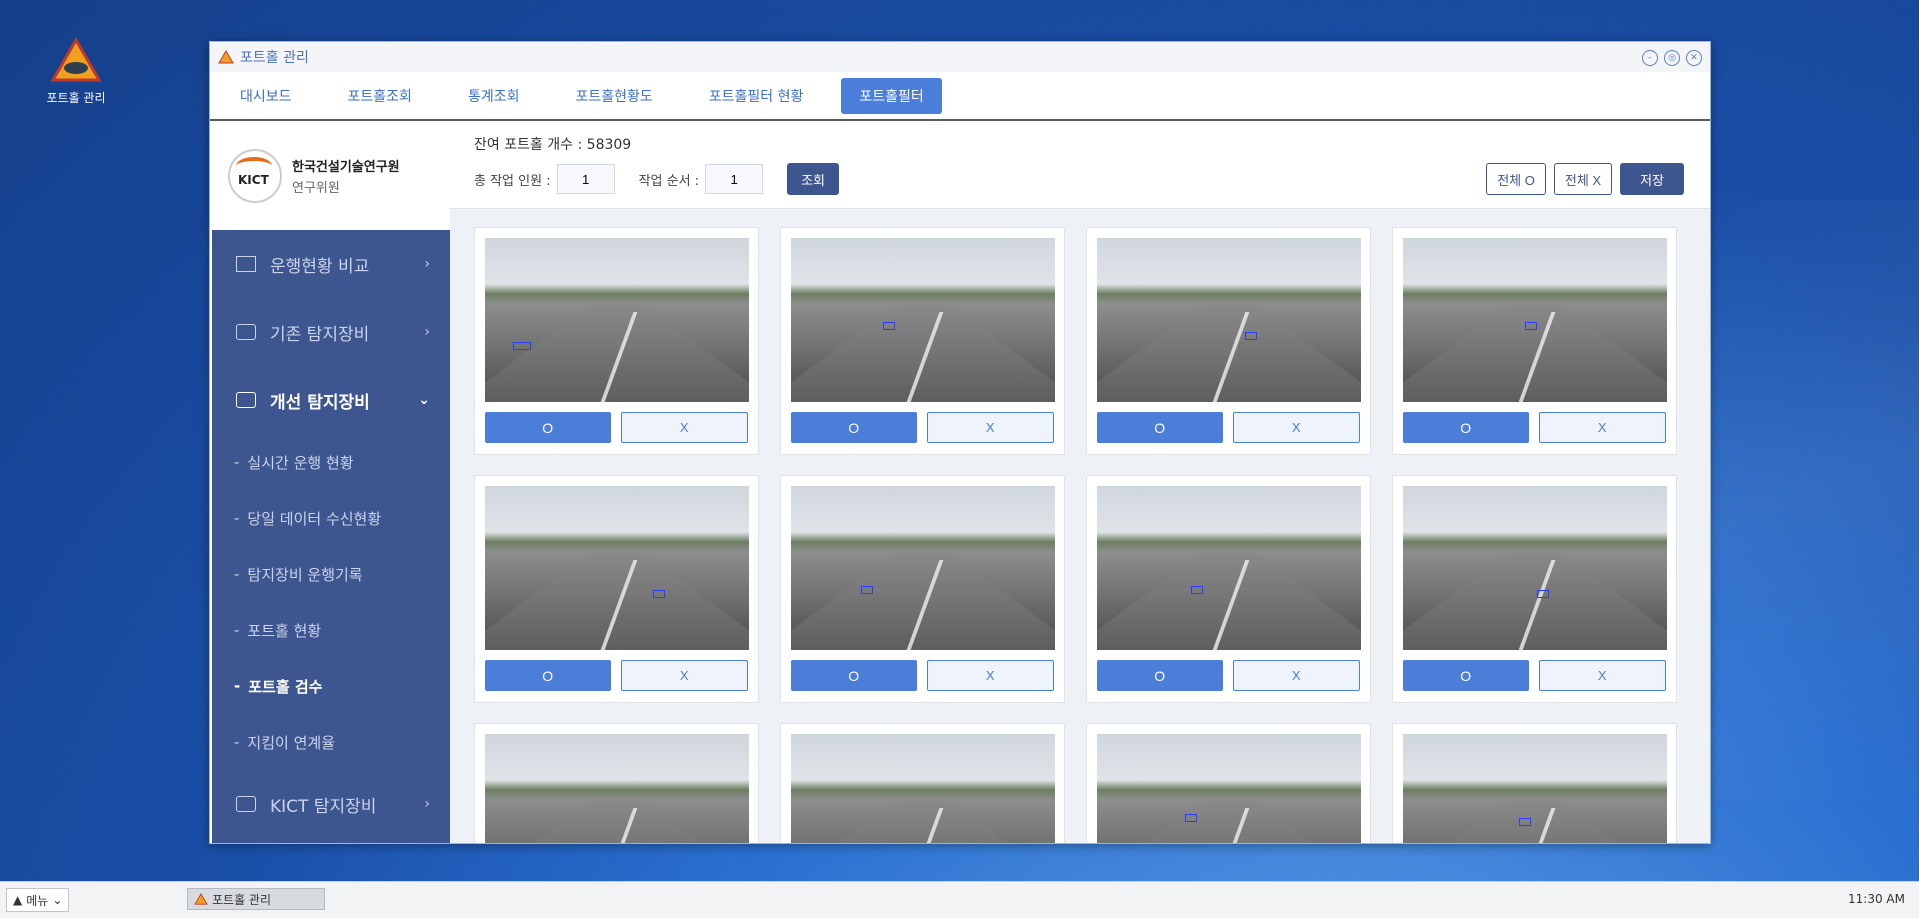 The image size is (1919, 918). Describe the element at coordinates (246, 400) in the screenshot. I see `camera-icon` at that location.